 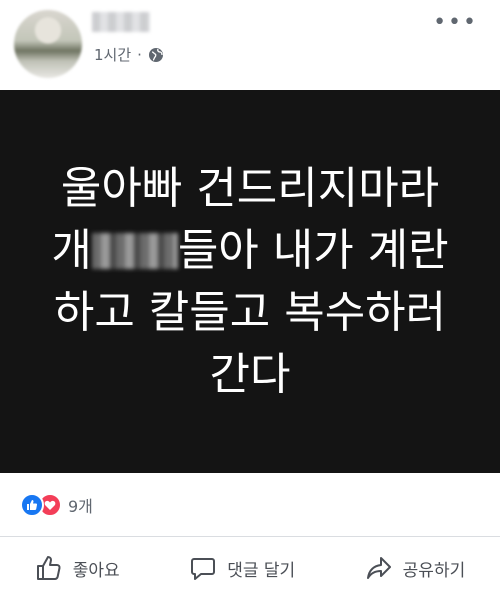 I want to click on action-bar: 좋아요 댓글 달기 공유하기, so click(x=250, y=568).